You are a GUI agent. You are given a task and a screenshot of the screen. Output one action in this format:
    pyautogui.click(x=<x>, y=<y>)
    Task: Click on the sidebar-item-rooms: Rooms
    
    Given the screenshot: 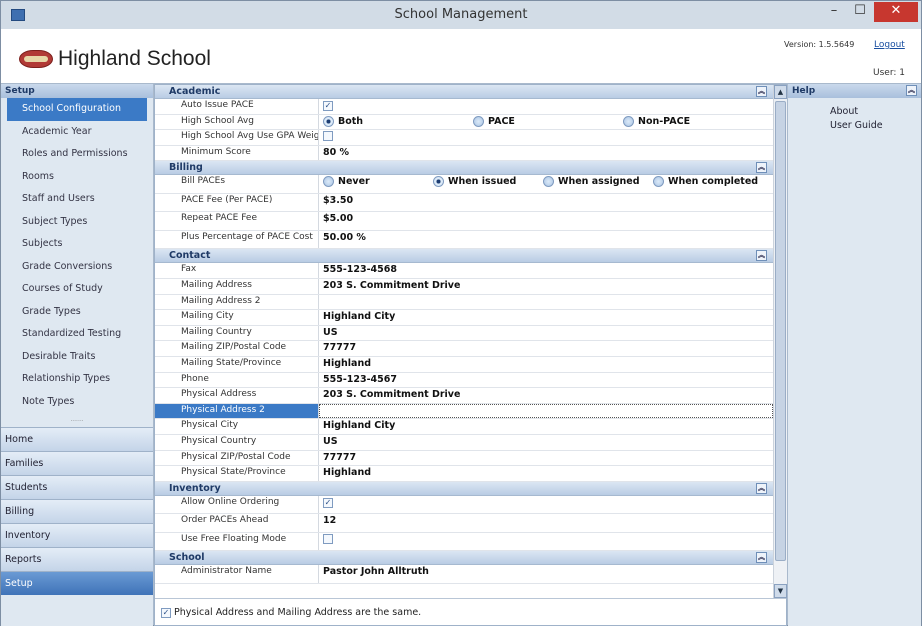 What is the action you would take?
    pyautogui.click(x=77, y=177)
    